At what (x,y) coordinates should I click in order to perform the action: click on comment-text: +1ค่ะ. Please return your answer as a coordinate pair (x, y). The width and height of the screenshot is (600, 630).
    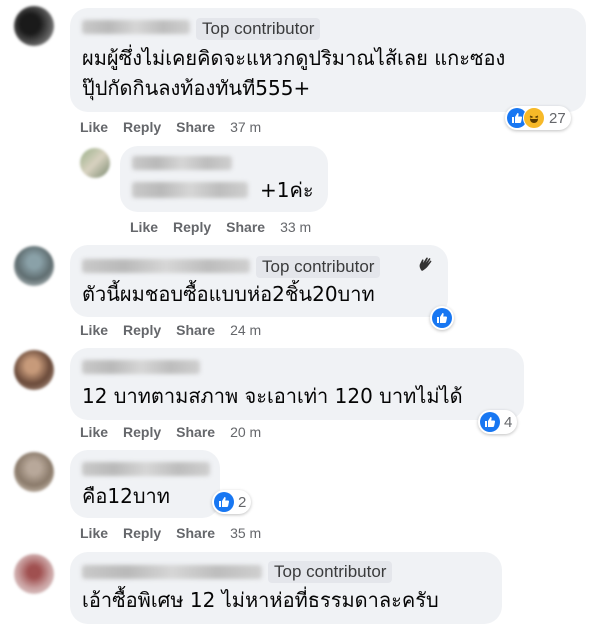
    Looking at the image, I should click on (287, 190).